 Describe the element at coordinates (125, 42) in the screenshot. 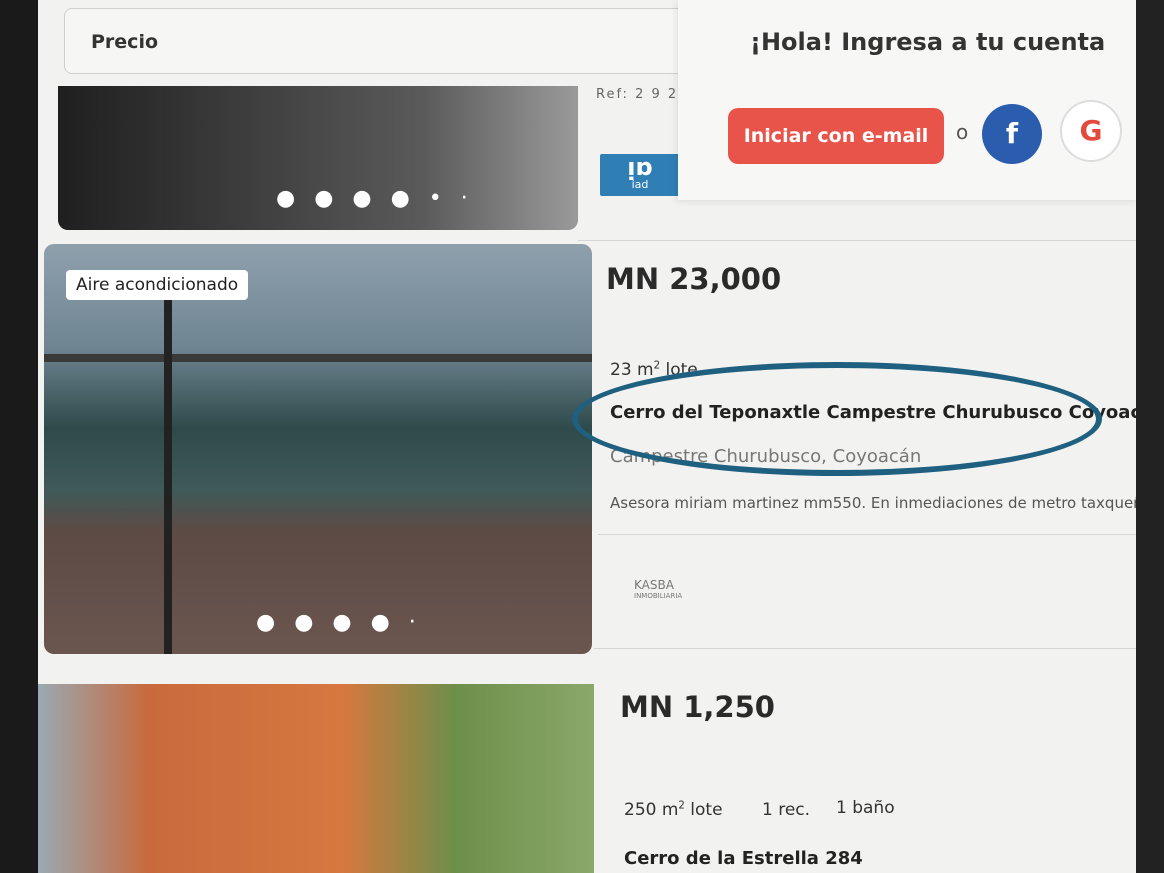

I see `price-filter-label: Precio` at that location.